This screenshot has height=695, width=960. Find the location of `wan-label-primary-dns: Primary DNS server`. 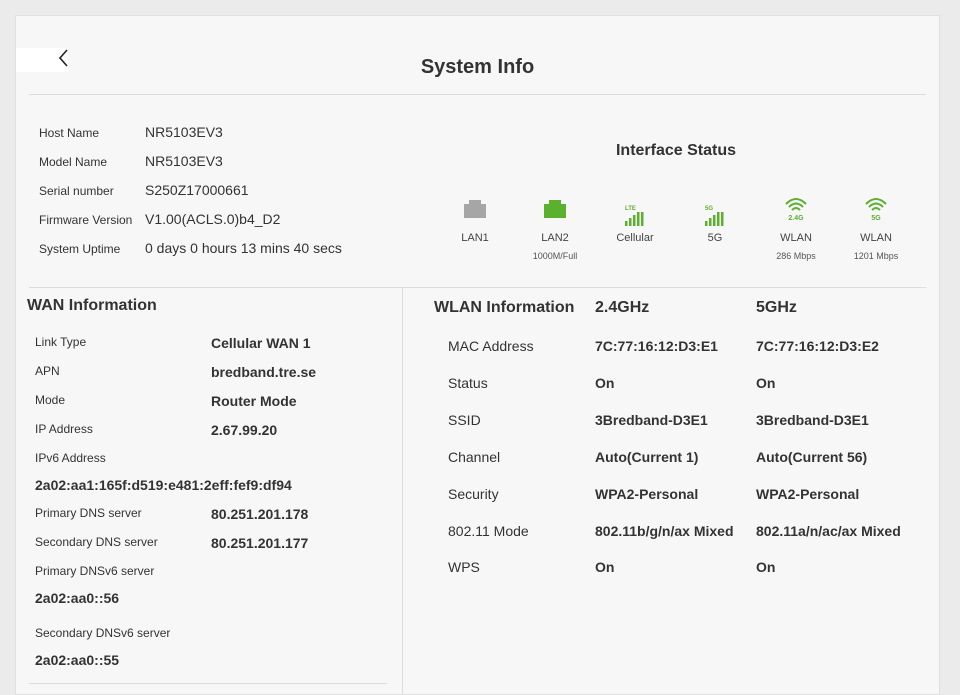

wan-label-primary-dns: Primary DNS server is located at coordinates (88, 513).